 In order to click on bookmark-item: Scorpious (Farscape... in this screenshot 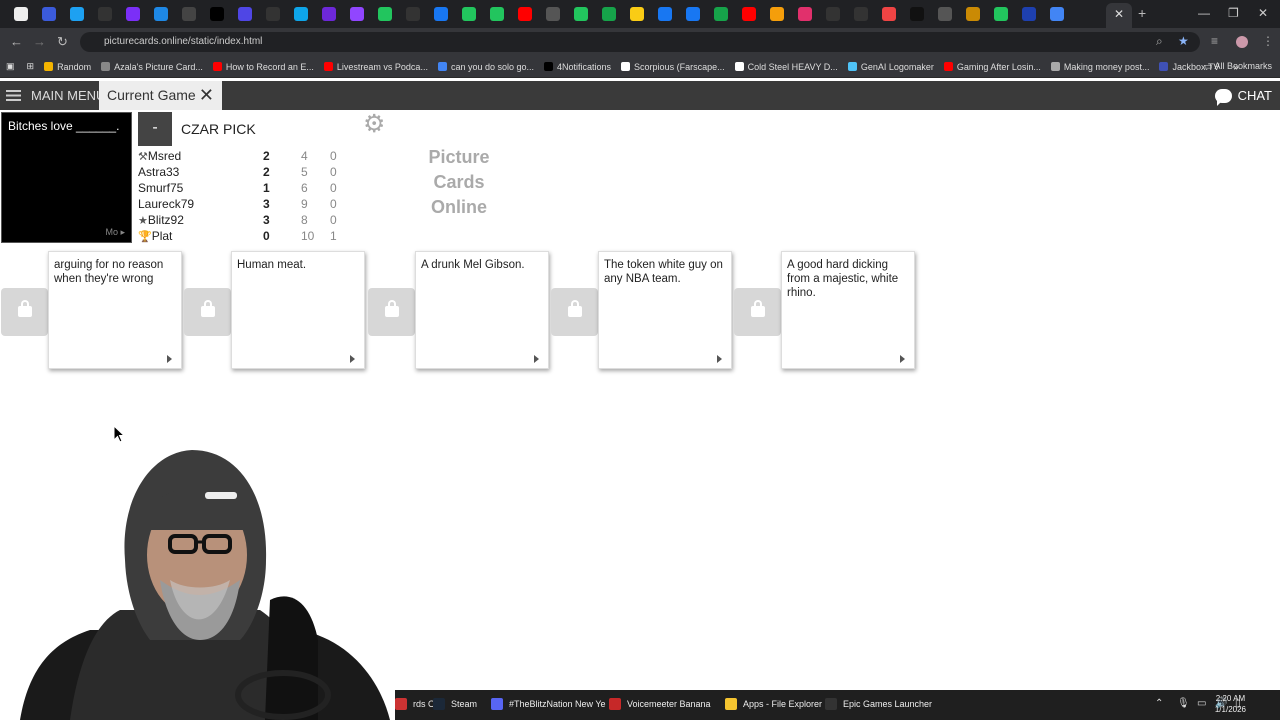, I will do `click(673, 67)`.